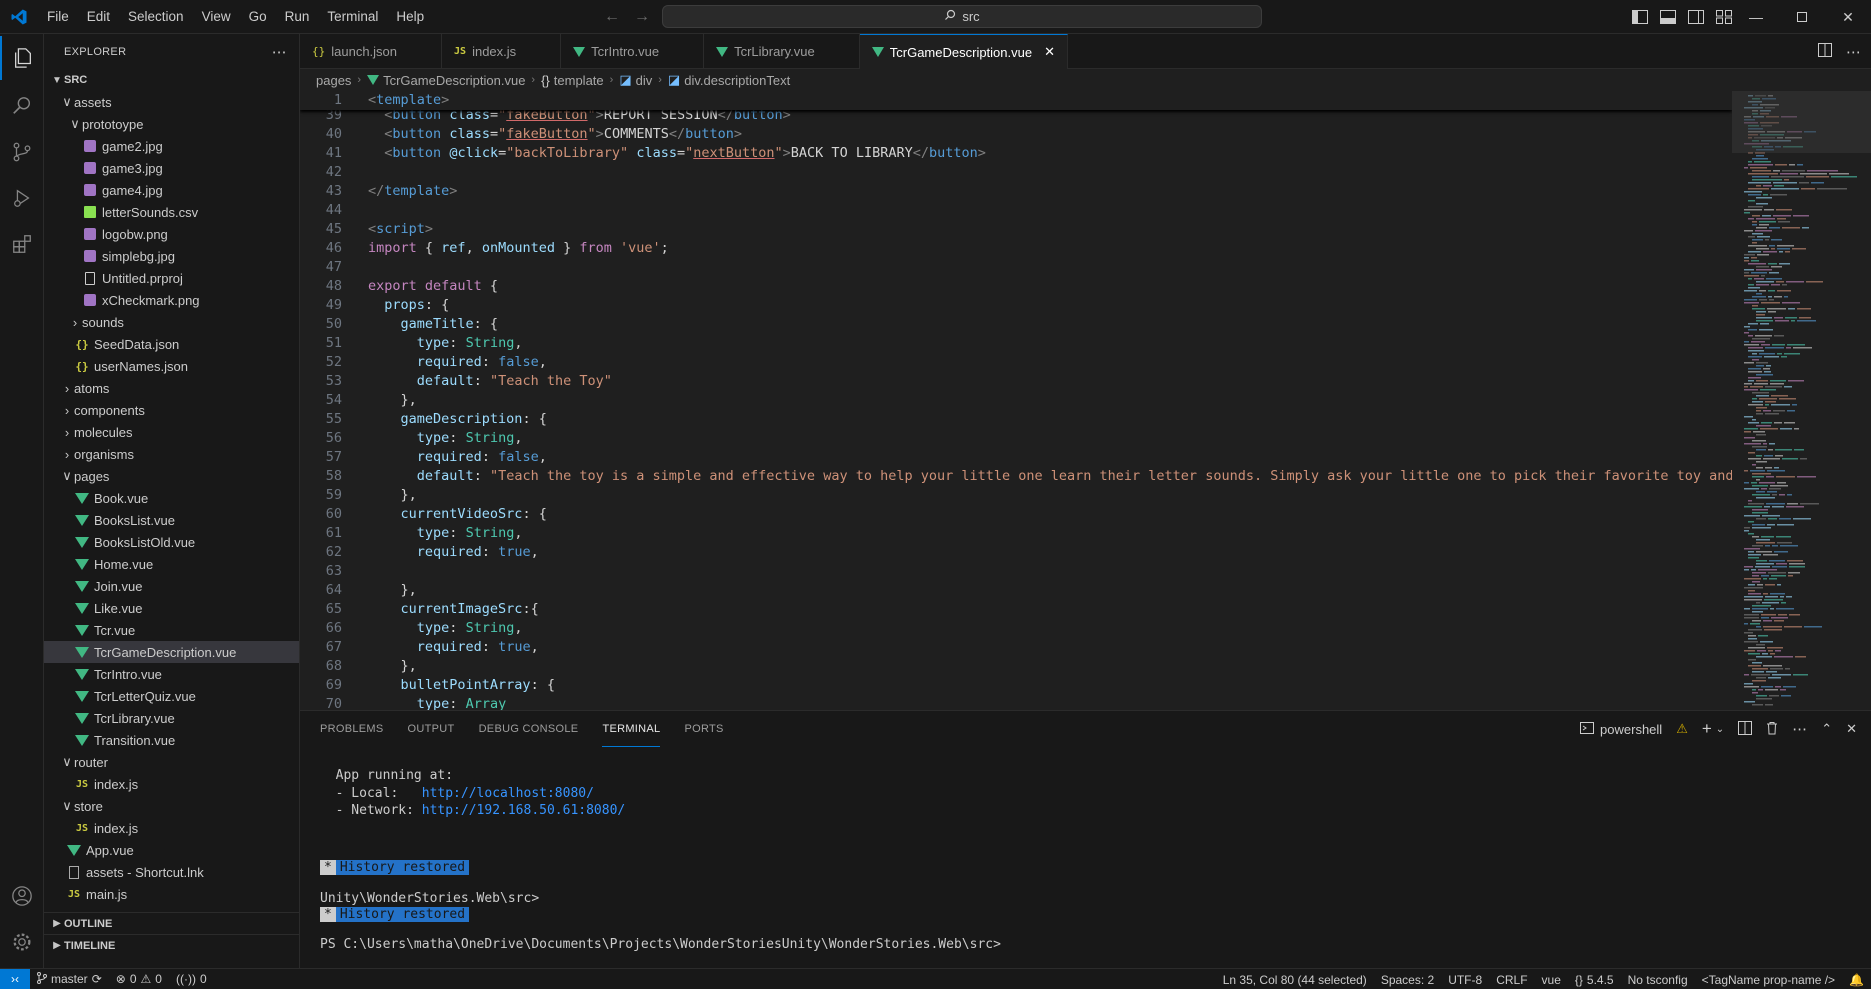  Describe the element at coordinates (1848, 17) in the screenshot. I see `close-window-icon: ✕` at that location.